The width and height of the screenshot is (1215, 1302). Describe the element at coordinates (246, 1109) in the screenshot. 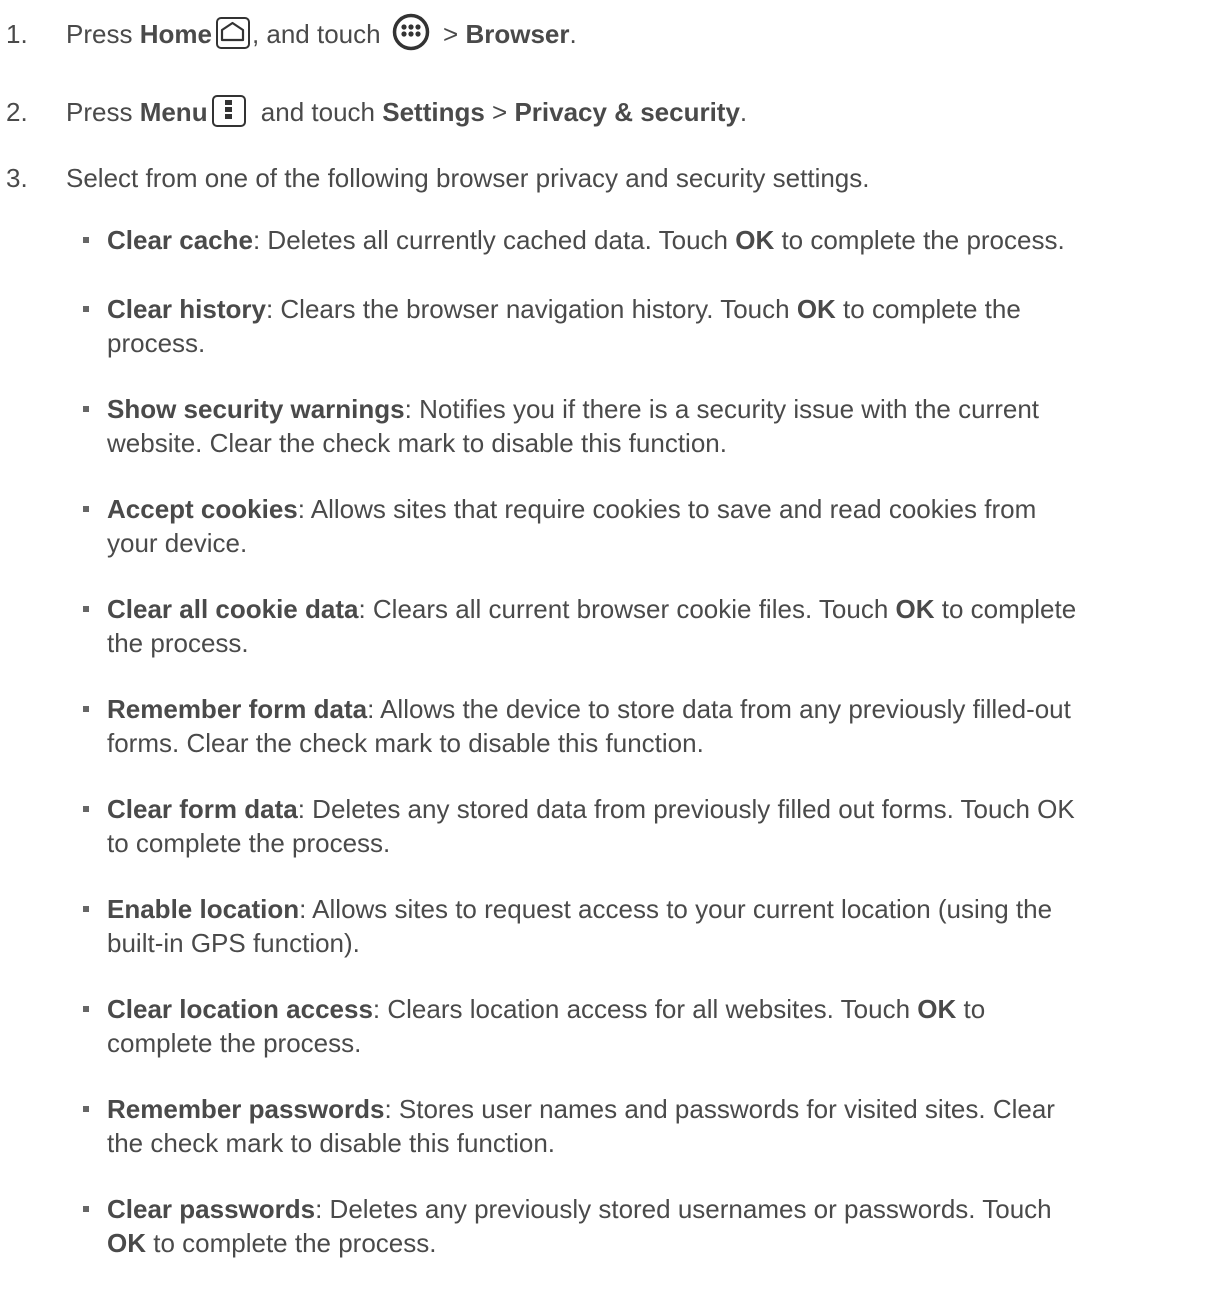

I see `setting-term: Remember passwords` at that location.